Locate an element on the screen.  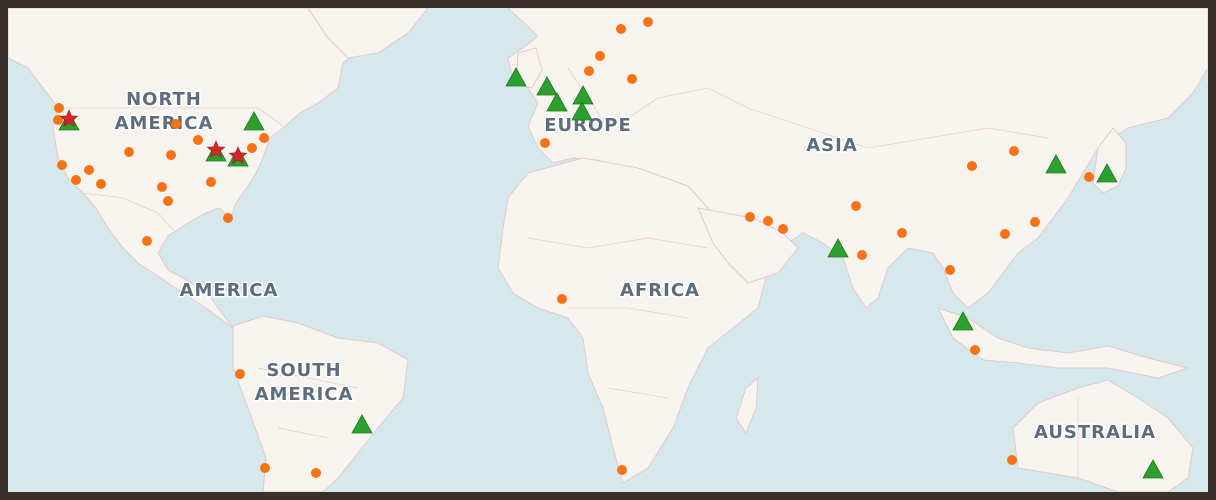
label-north-america-line2: AMERICA is located at coordinates (164, 123).